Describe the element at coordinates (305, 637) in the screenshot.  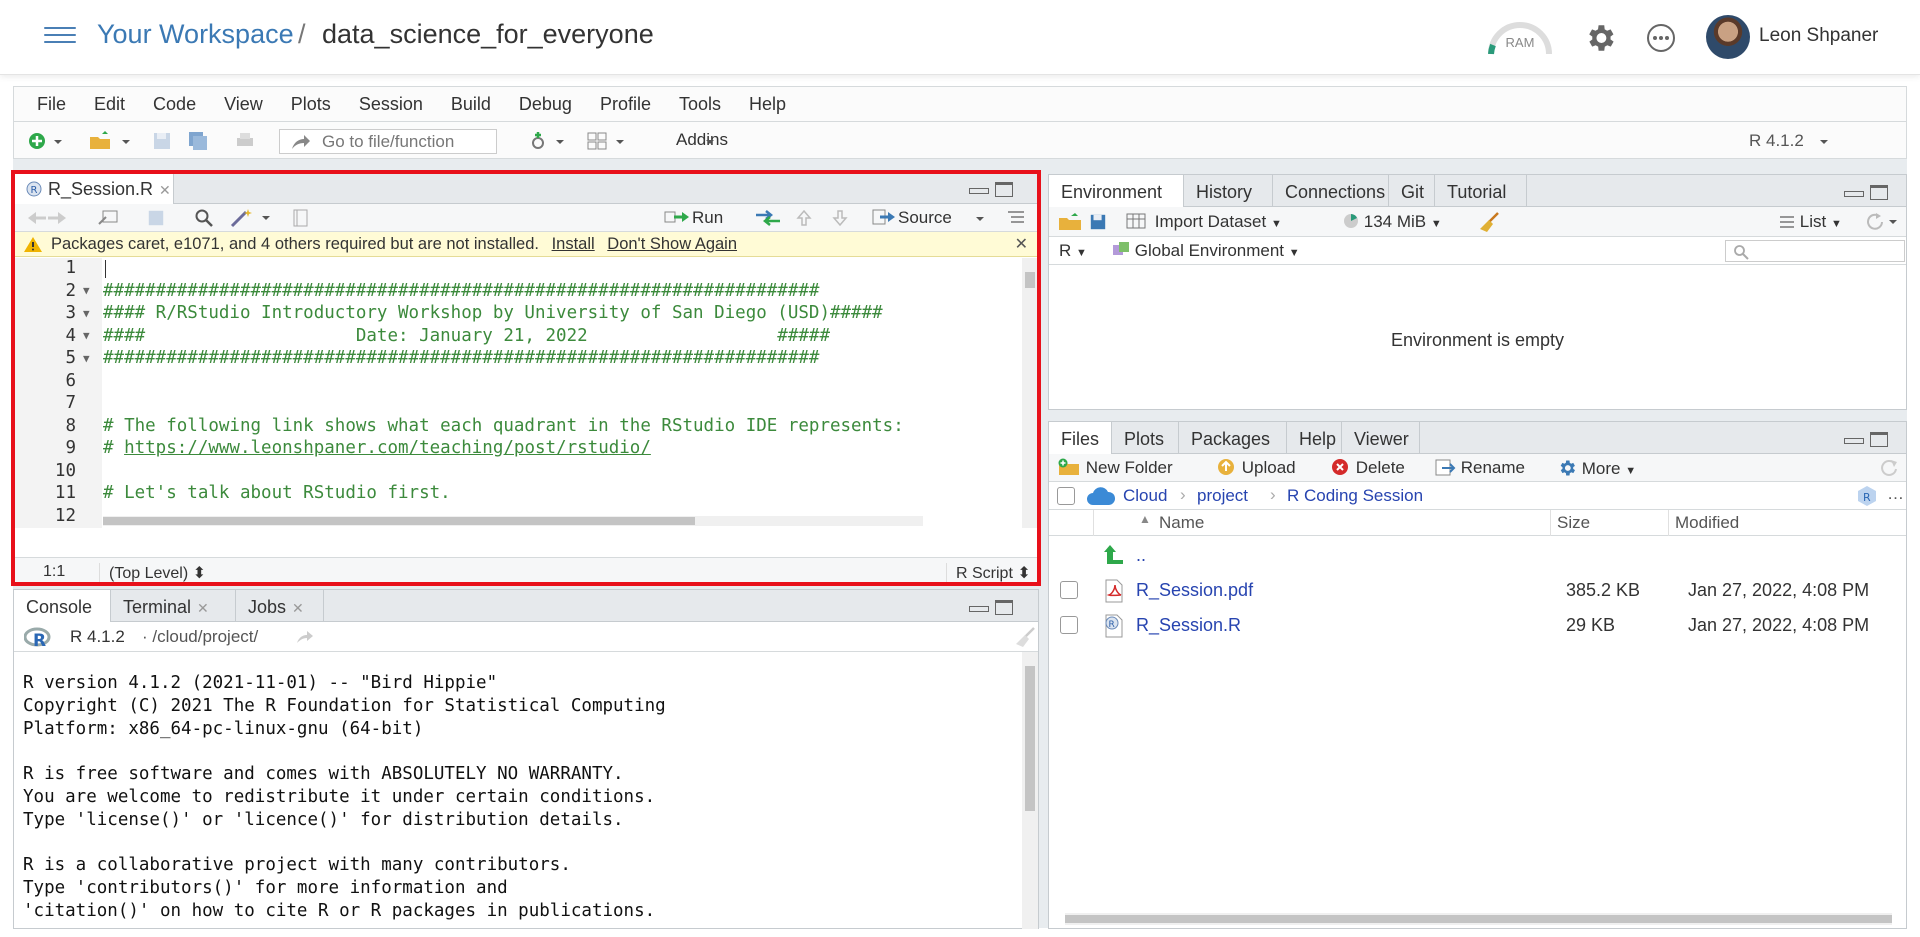
I see `go-to-directory-icon` at that location.